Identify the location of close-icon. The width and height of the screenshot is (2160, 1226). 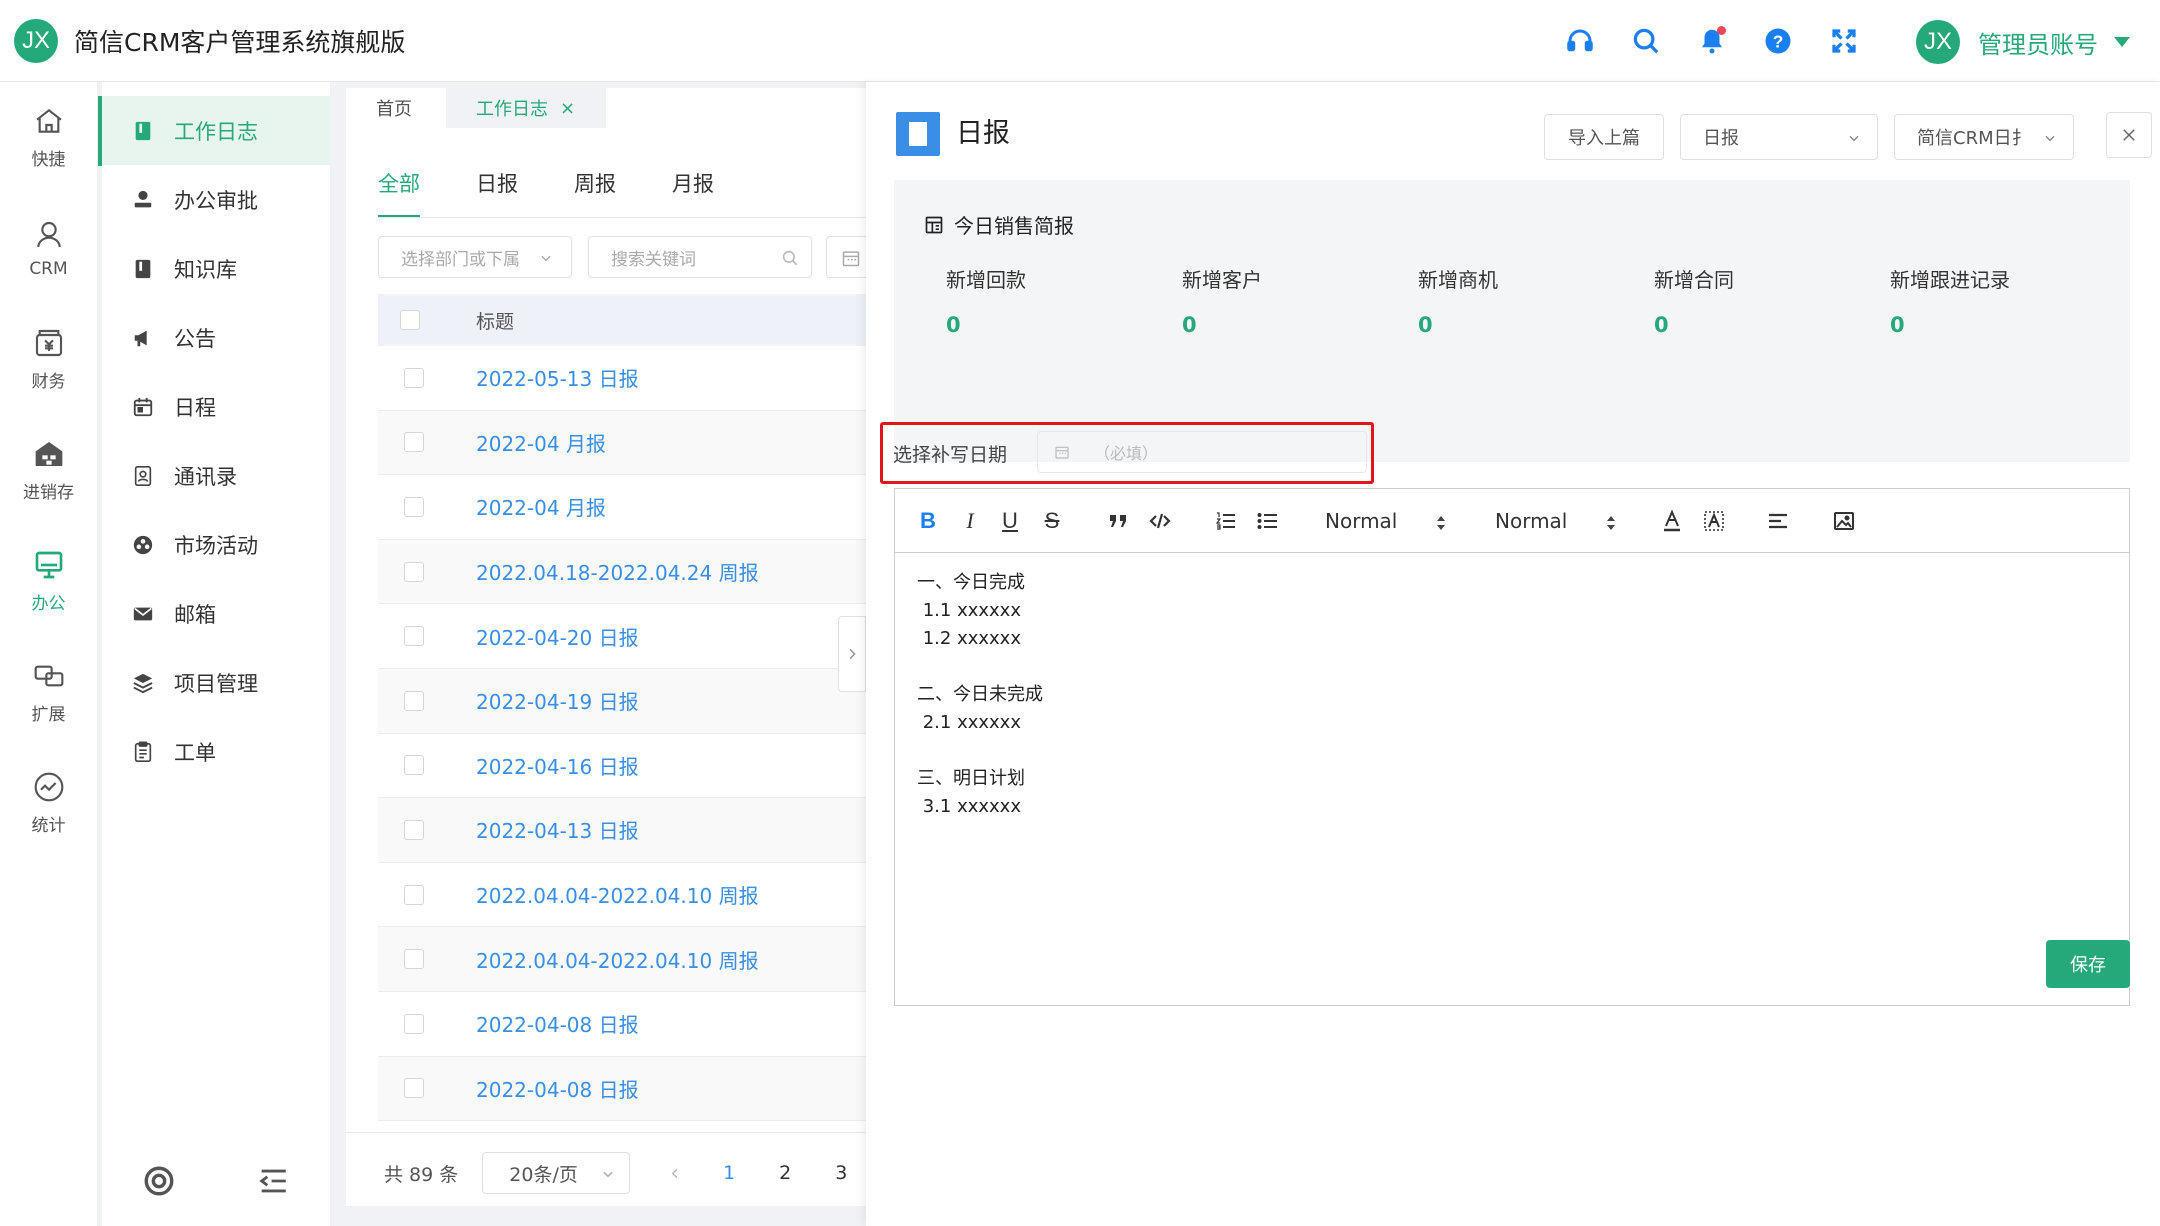
(2129, 135).